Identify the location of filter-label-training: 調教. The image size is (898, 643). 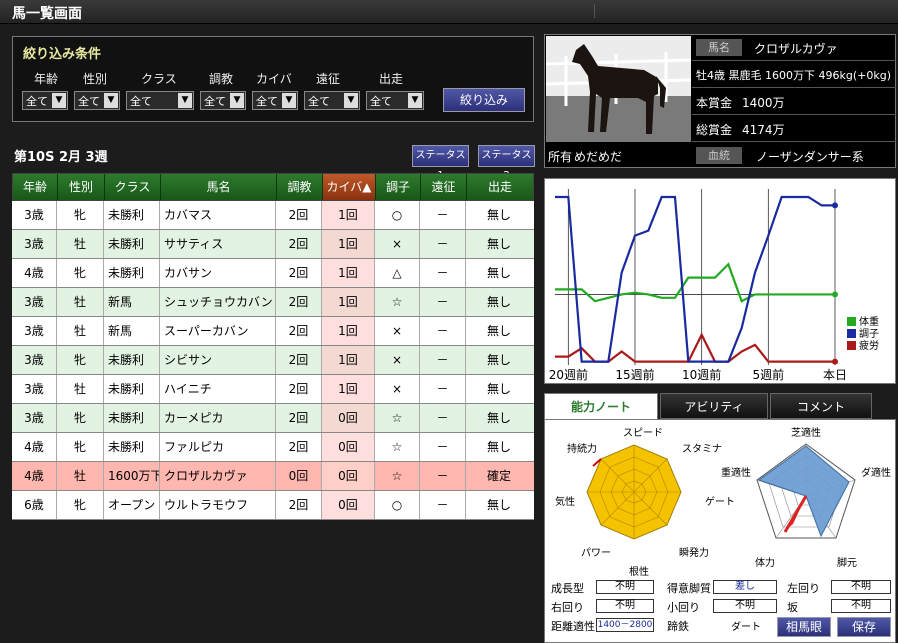
(221, 79).